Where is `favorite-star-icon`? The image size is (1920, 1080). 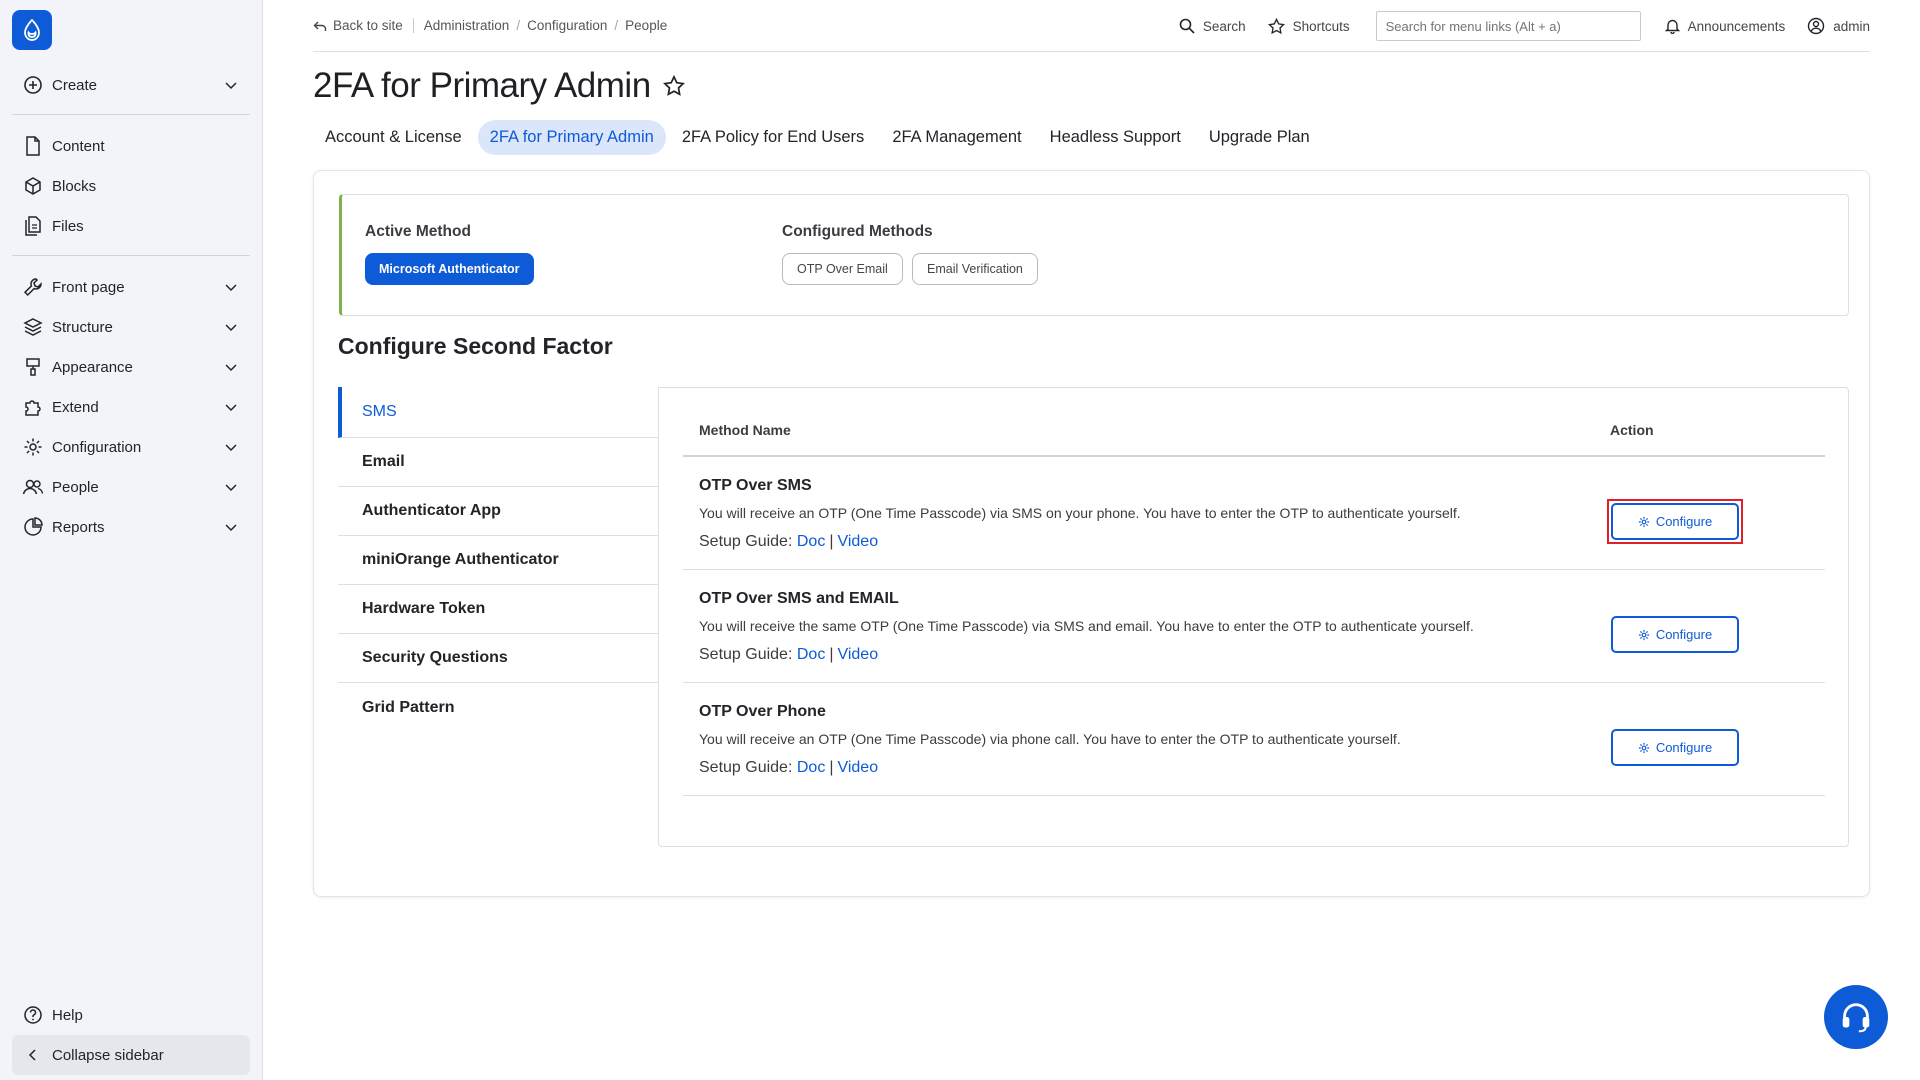 favorite-star-icon is located at coordinates (673, 86).